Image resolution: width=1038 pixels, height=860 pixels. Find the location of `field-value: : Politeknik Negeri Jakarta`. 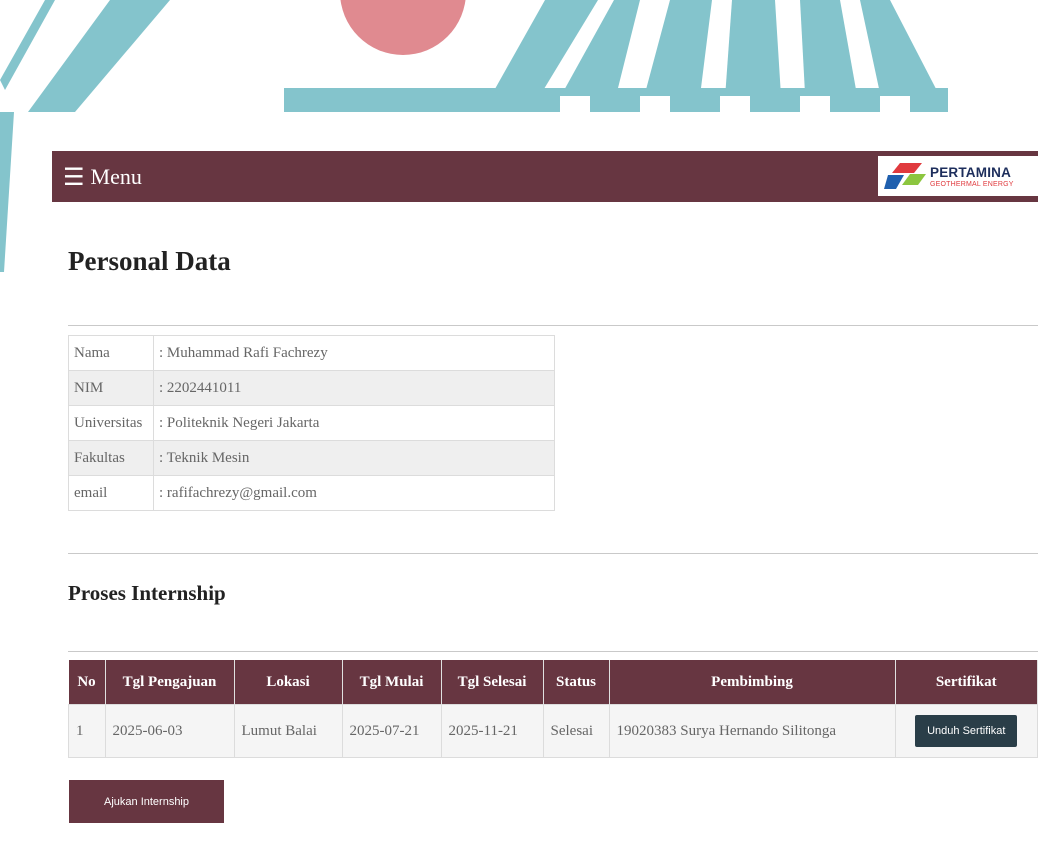

field-value: : Politeknik Negeri Jakarta is located at coordinates (354, 423).